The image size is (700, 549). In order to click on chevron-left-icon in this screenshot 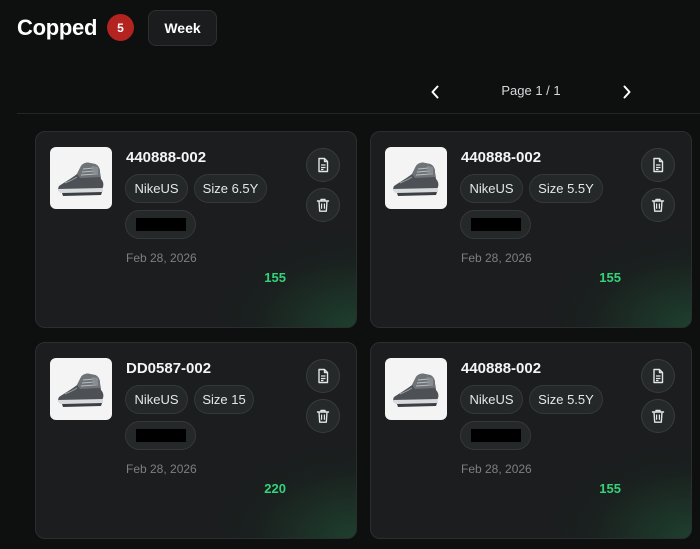, I will do `click(435, 92)`.